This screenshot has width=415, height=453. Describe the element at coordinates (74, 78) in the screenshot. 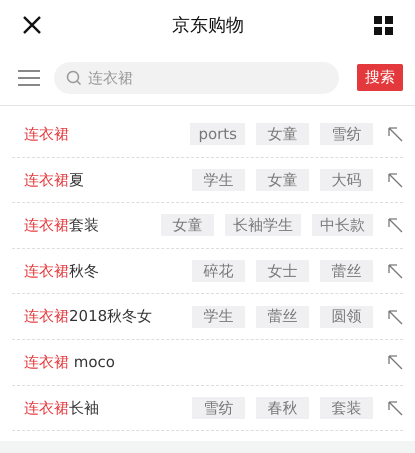

I see `search-icon` at that location.